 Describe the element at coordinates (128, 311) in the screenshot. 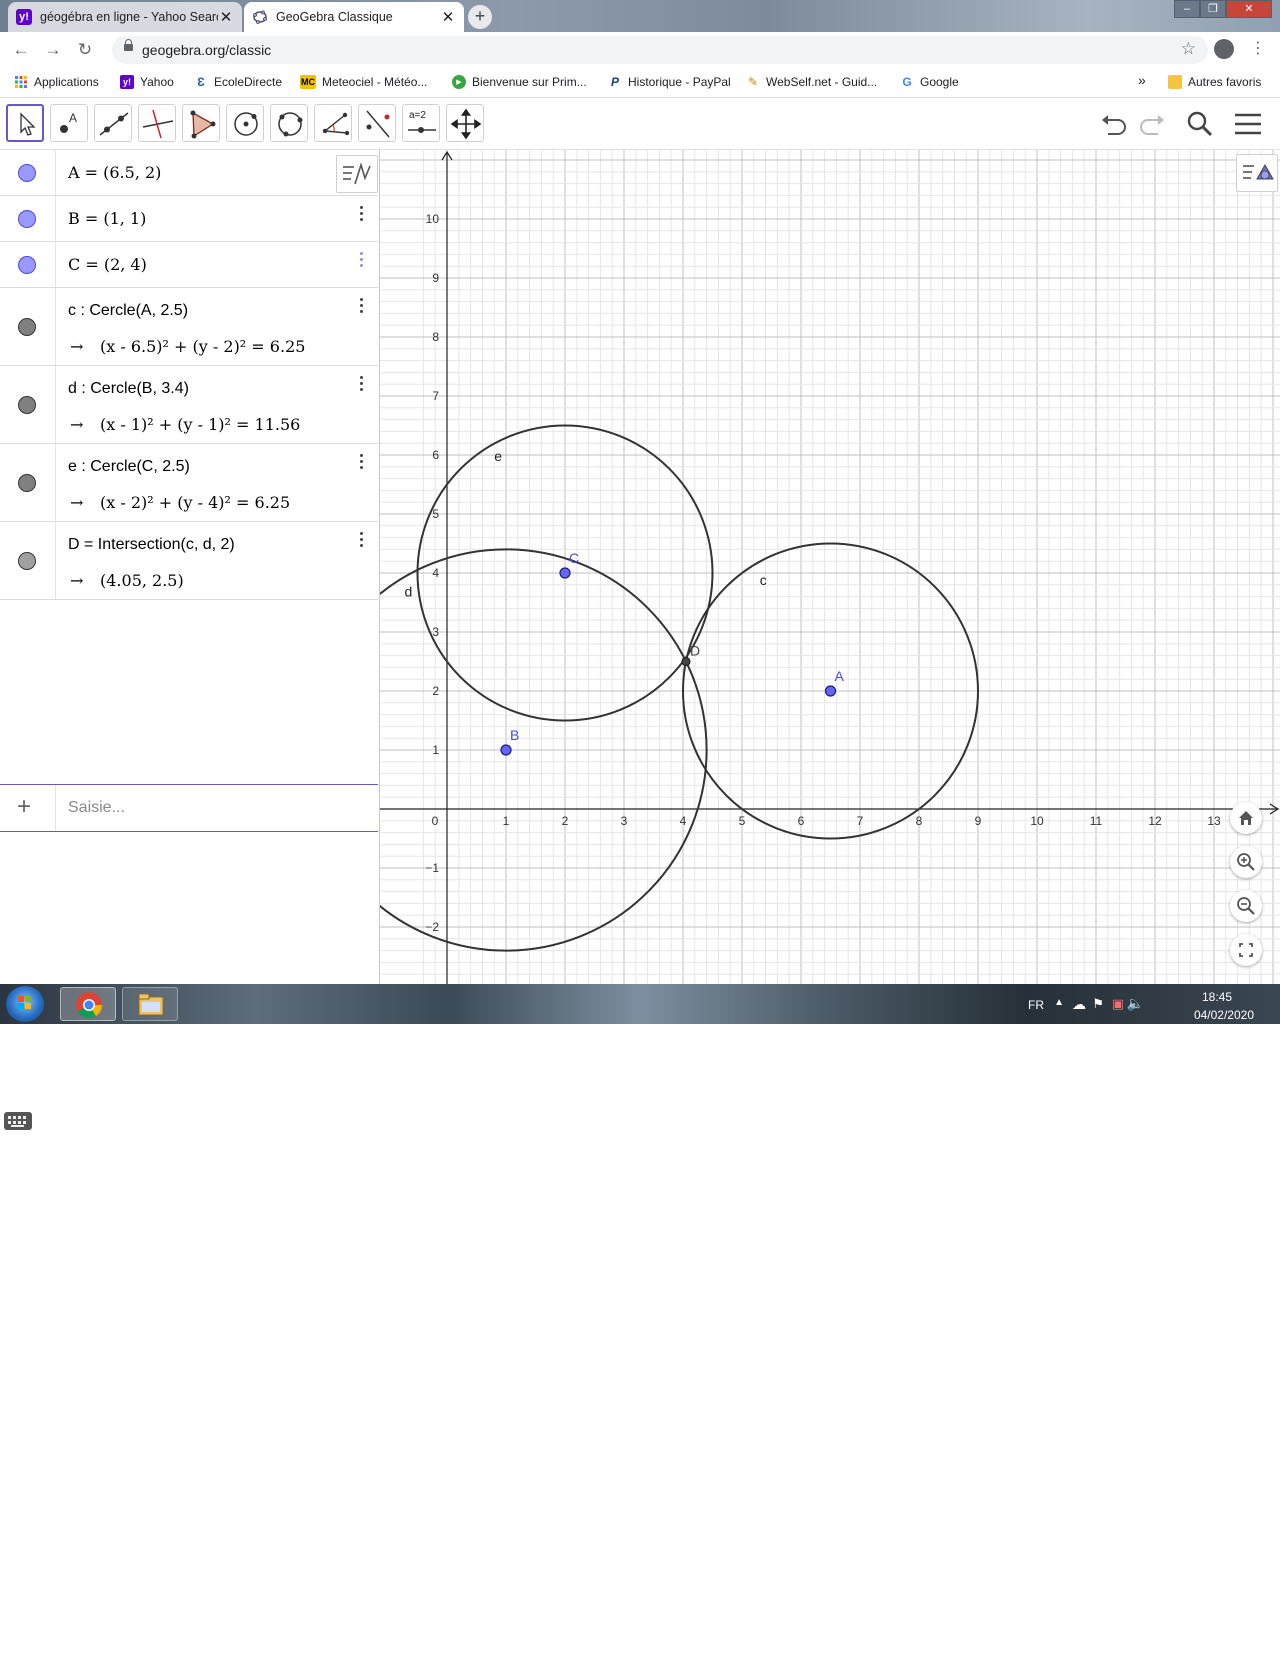

I see `algebra-definition: c : Cercle(A, 2.5)` at that location.